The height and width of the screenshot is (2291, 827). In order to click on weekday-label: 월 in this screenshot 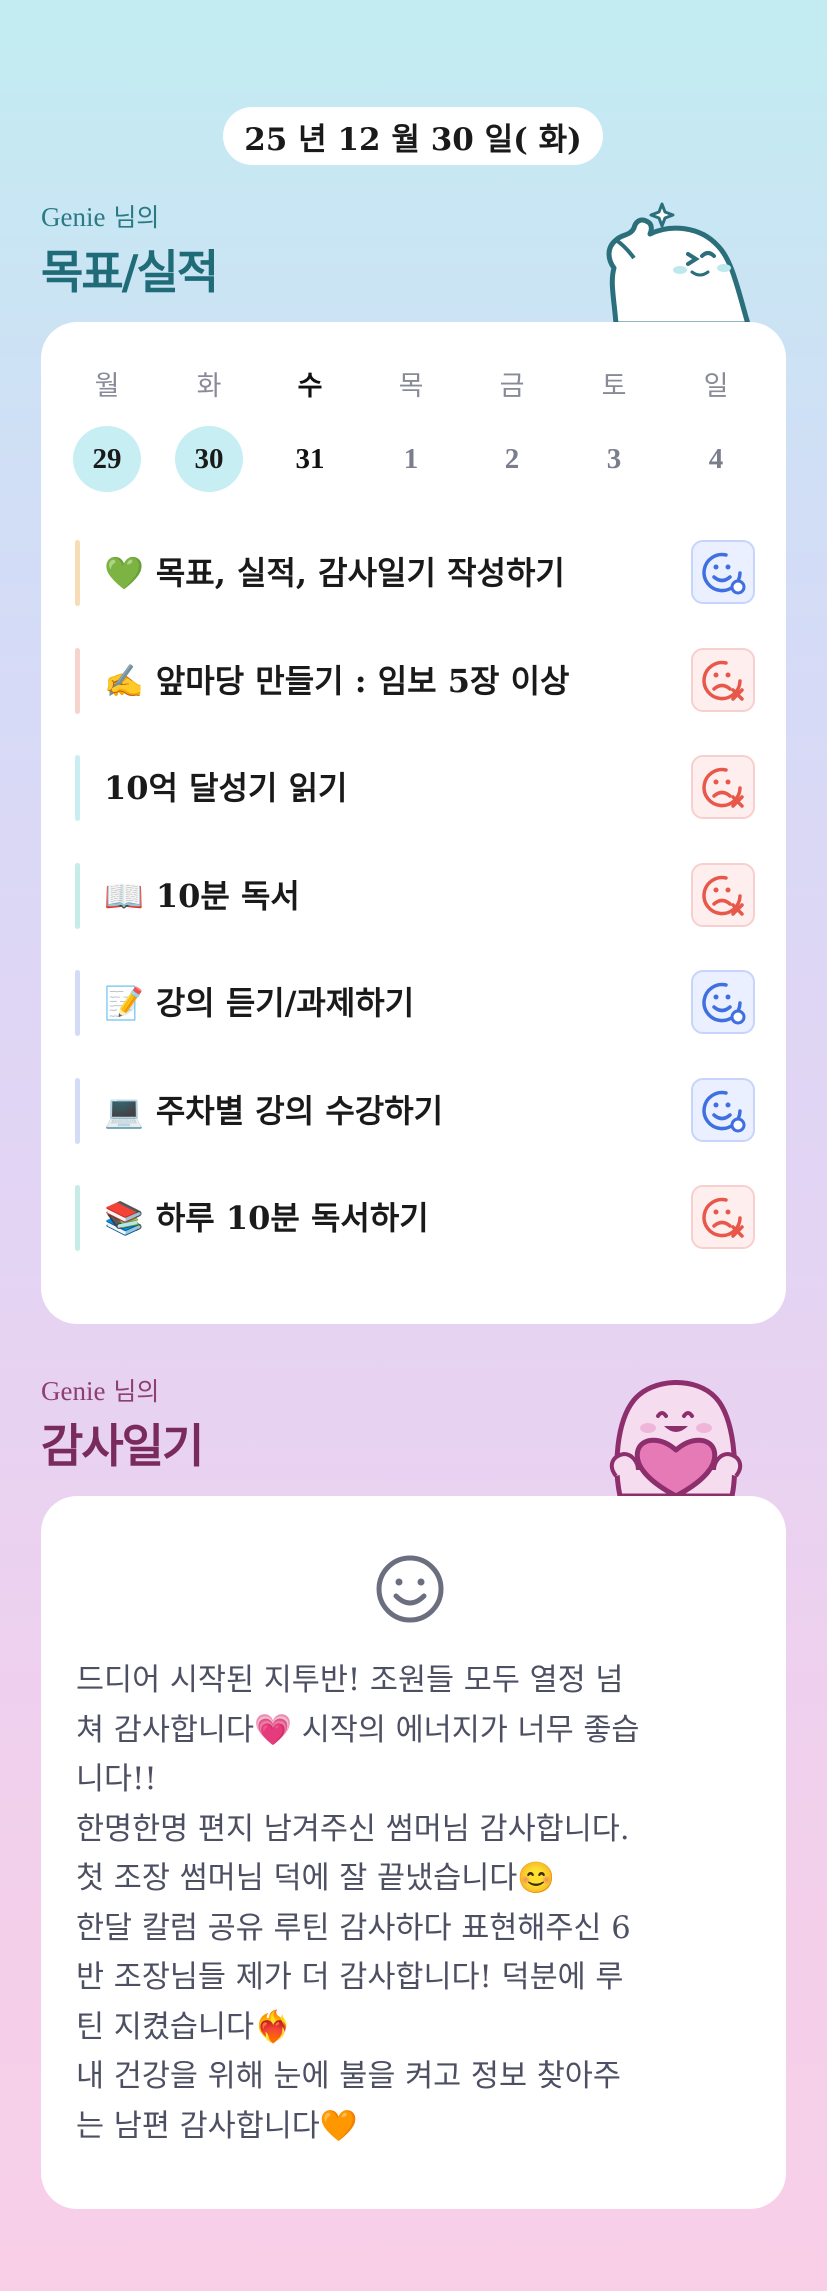, I will do `click(107, 386)`.